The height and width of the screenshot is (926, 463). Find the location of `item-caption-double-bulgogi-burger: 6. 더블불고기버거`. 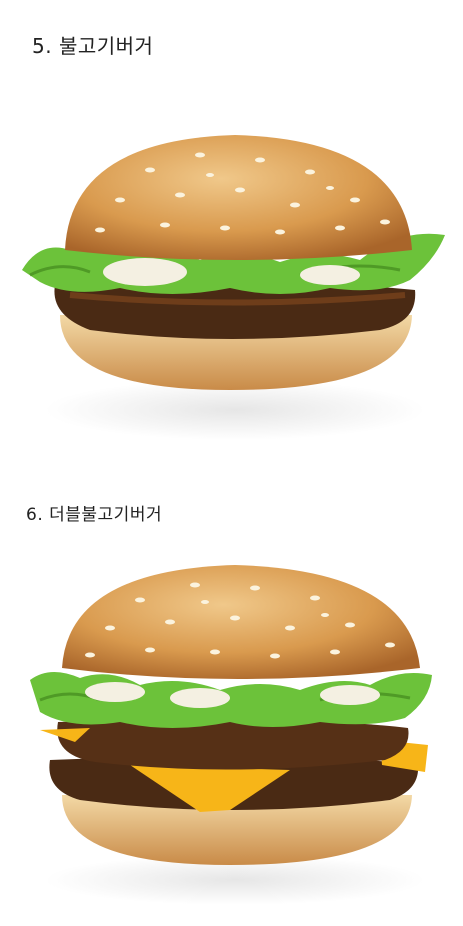

item-caption-double-bulgogi-burger: 6. 더블불고기버거 is located at coordinates (94, 515).